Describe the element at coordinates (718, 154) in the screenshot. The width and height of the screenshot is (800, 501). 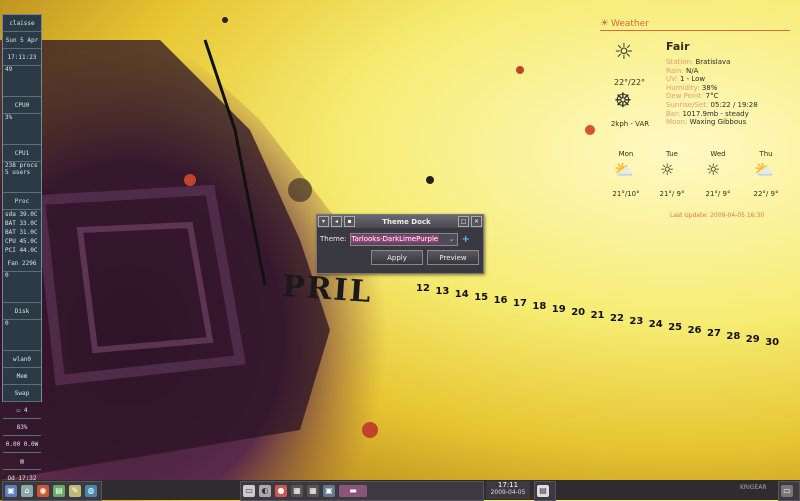
I see `forecast-day-label: Wed` at that location.